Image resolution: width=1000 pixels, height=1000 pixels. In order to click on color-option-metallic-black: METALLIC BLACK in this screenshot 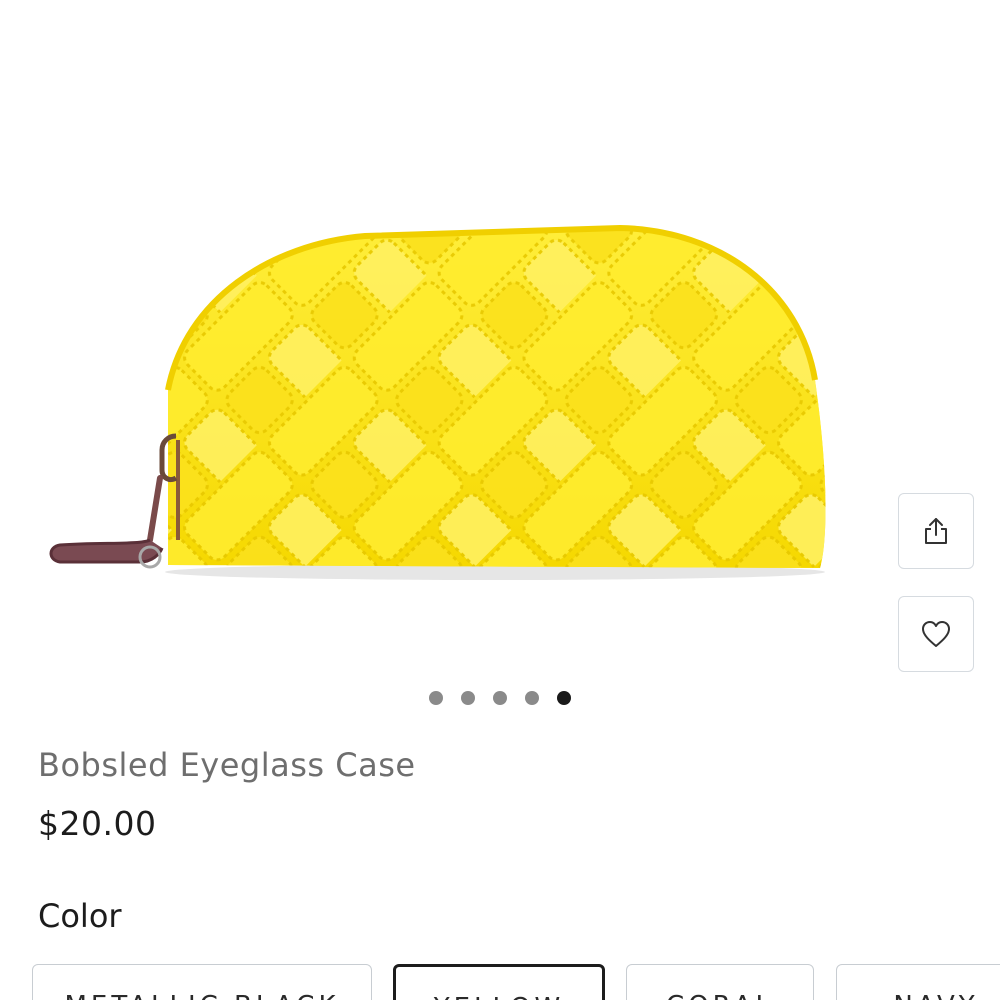, I will do `click(202, 982)`.